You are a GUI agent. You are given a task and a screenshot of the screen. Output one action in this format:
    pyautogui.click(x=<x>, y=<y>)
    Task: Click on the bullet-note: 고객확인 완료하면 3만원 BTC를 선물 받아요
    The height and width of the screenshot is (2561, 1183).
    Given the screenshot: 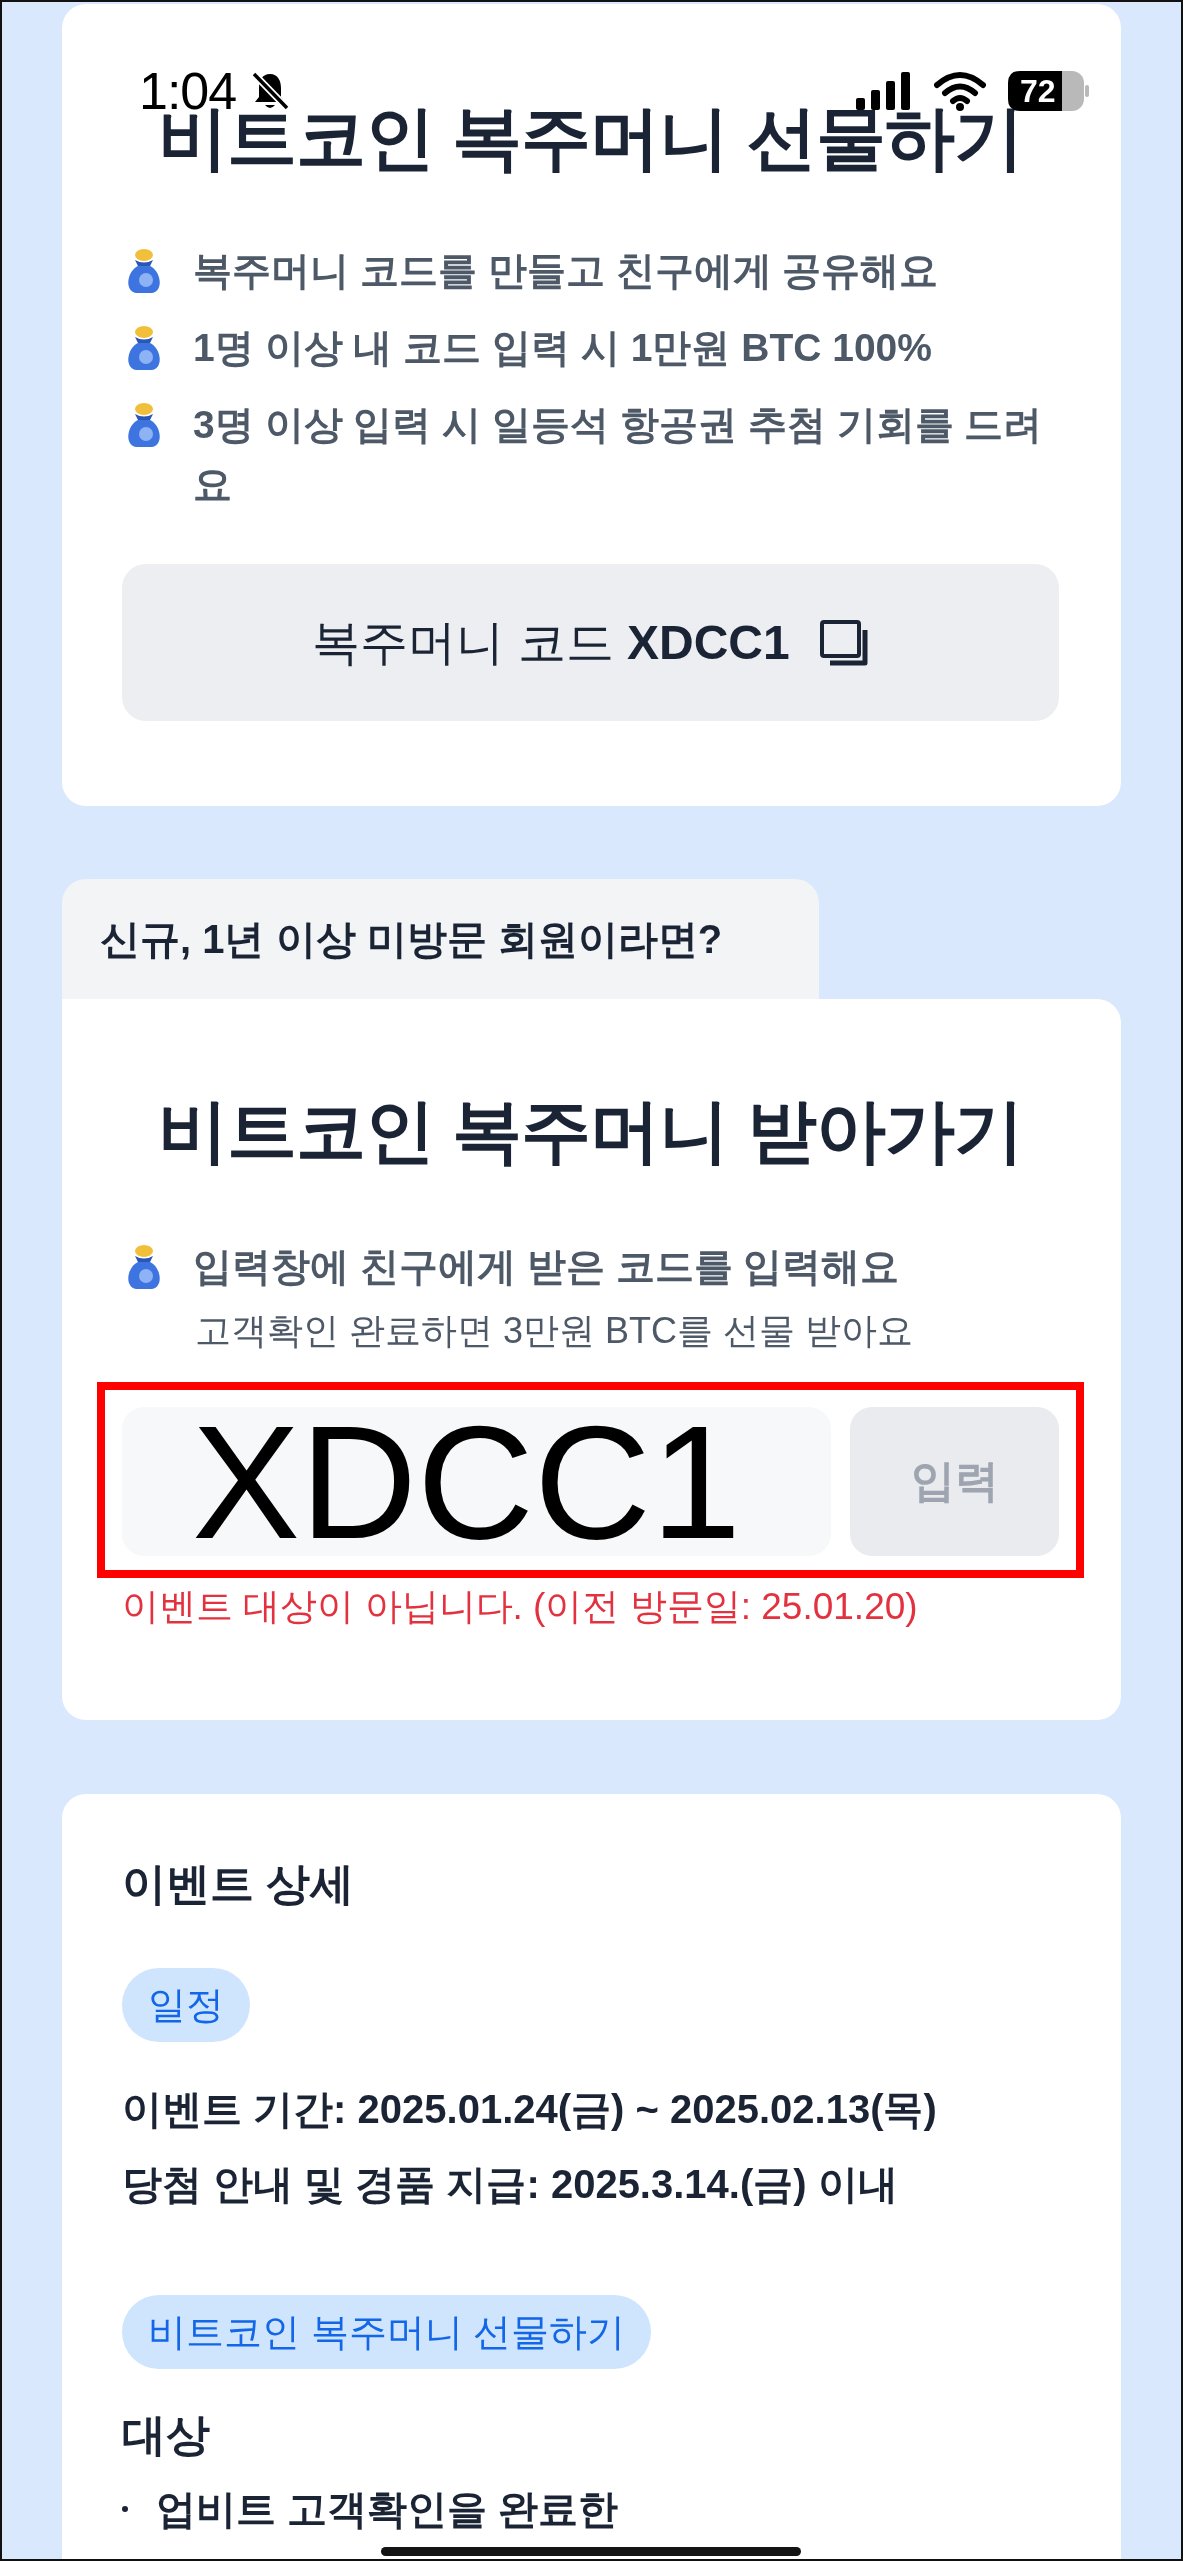 What is the action you would take?
    pyautogui.click(x=554, y=1331)
    